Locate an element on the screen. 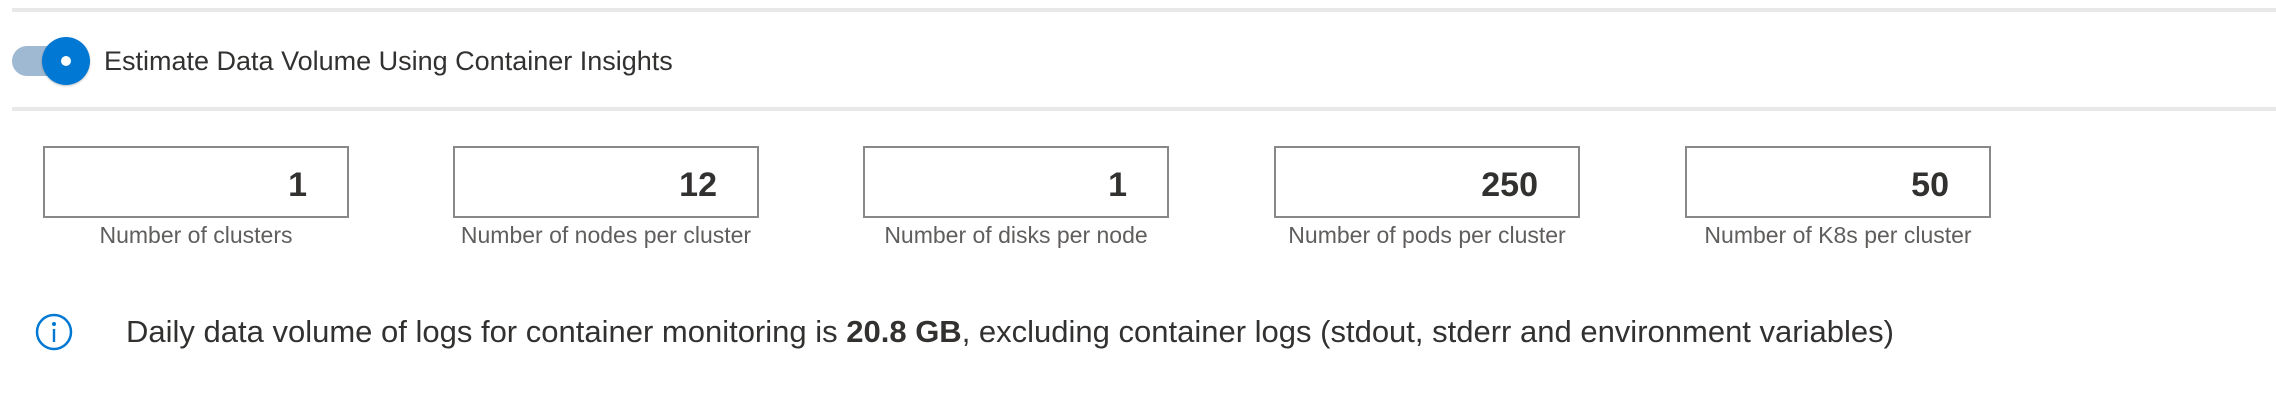  clusters-input is located at coordinates (196, 182).